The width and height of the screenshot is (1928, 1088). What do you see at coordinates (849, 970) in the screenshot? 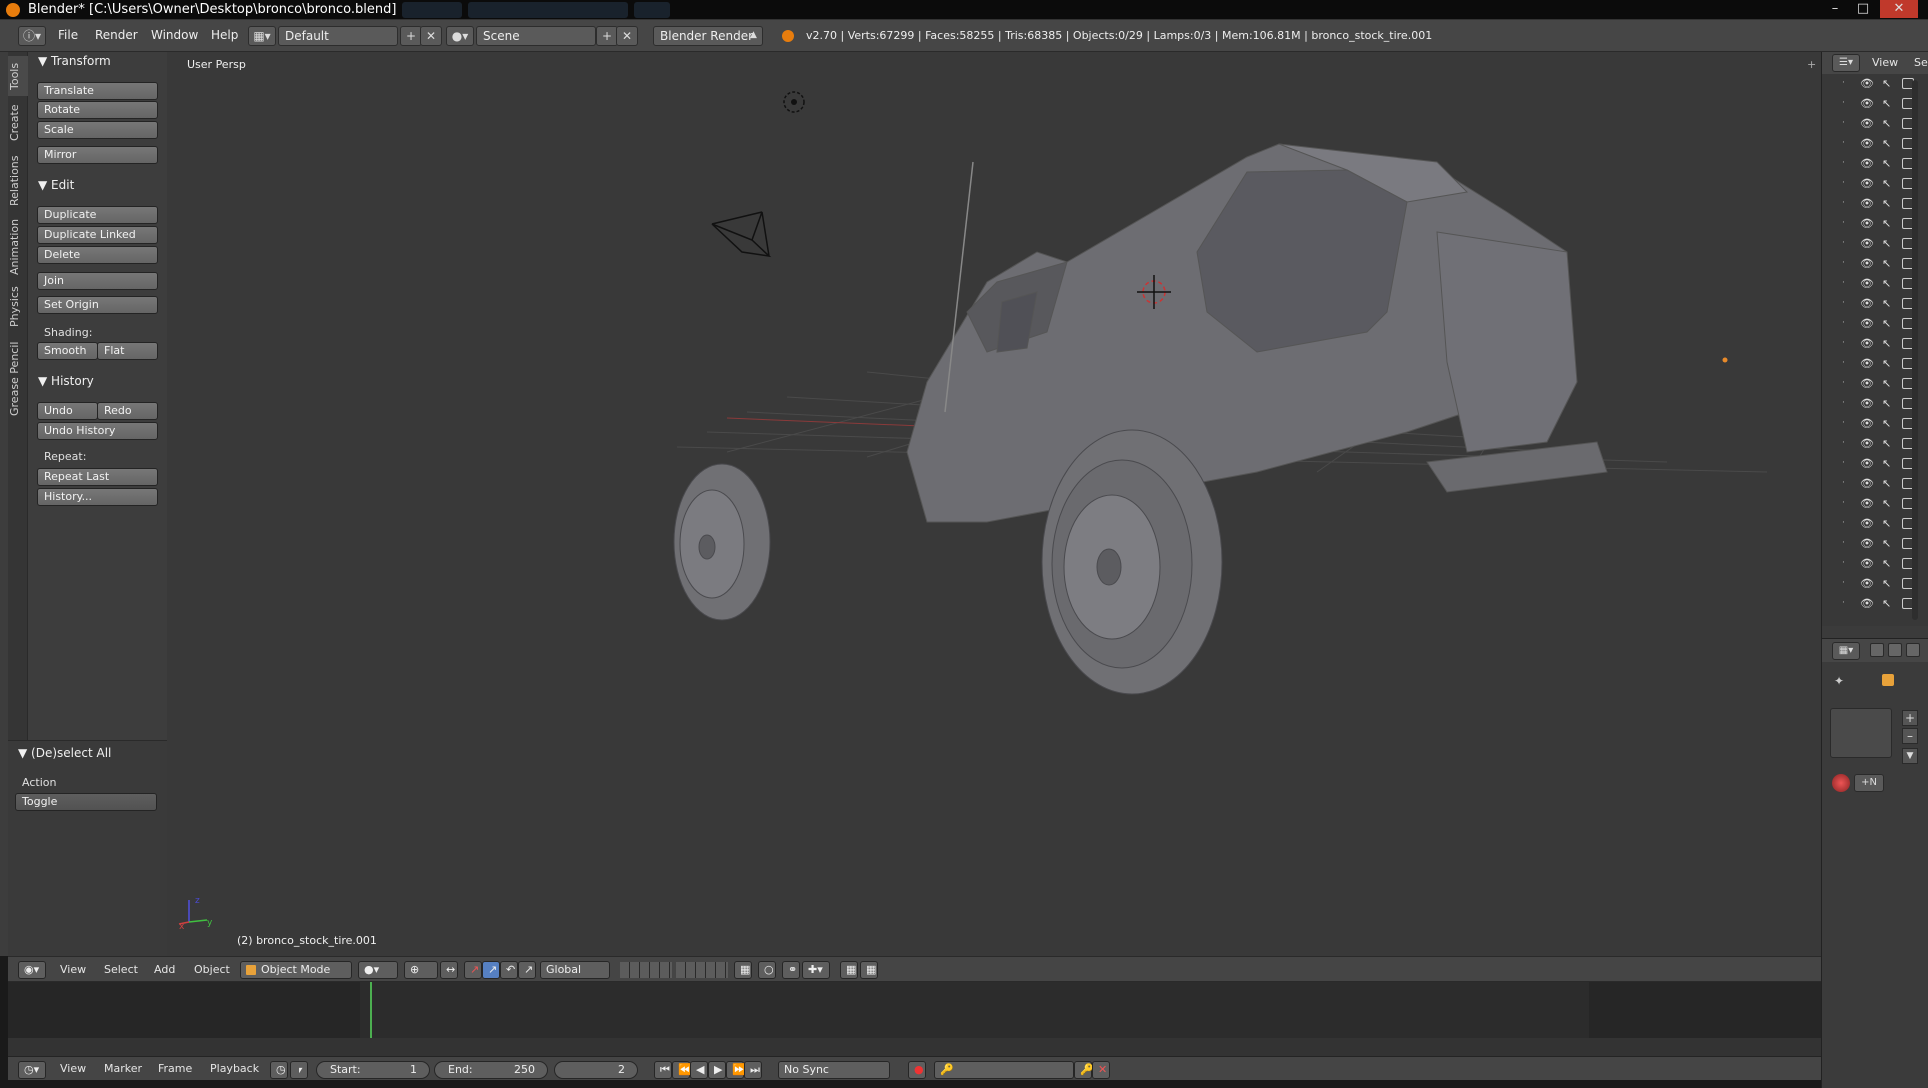
I see `render-still-icon: ▦` at bounding box center [849, 970].